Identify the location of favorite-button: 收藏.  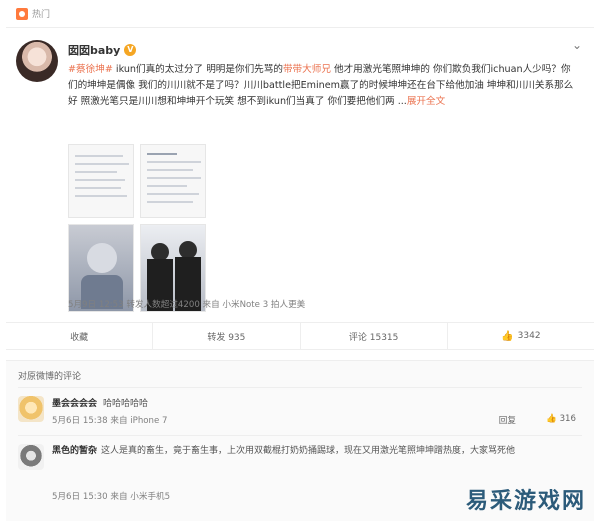
(80, 336).